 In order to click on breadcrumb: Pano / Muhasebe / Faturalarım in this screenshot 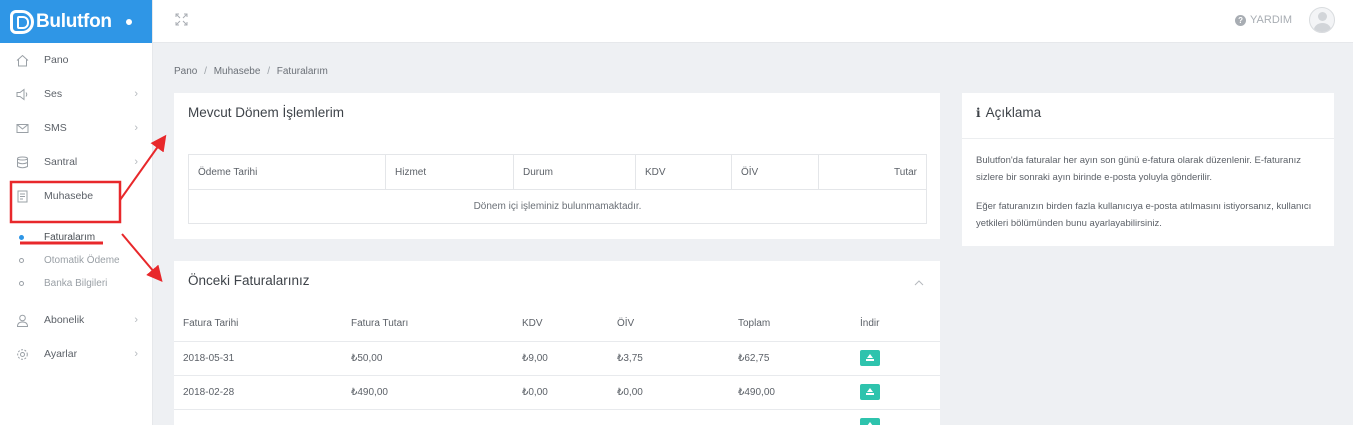, I will do `click(253, 71)`.